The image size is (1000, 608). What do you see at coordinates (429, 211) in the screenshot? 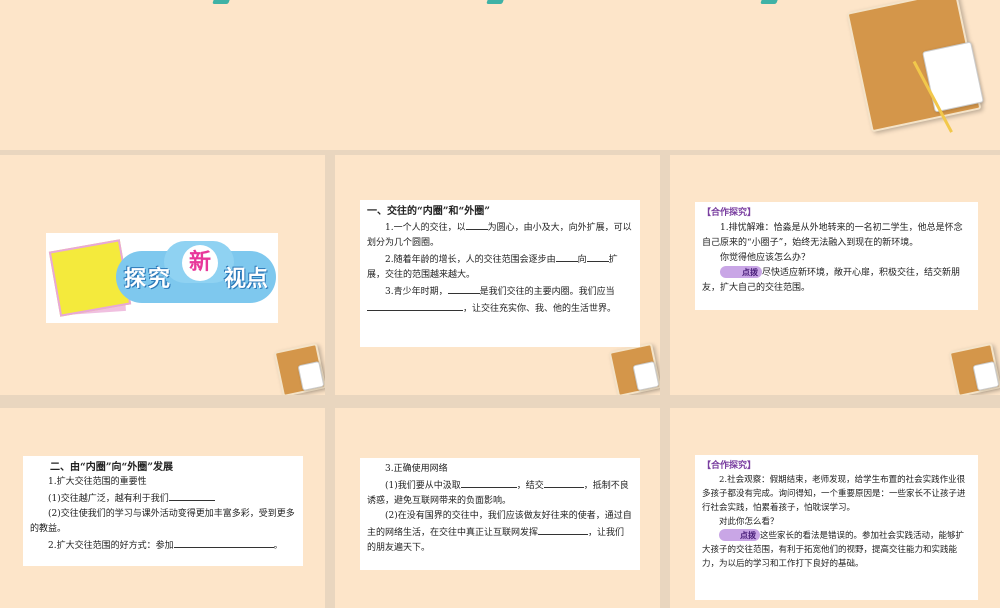
I see `section-heading: 一、交往的“内圈”和“外圈”` at bounding box center [429, 211].